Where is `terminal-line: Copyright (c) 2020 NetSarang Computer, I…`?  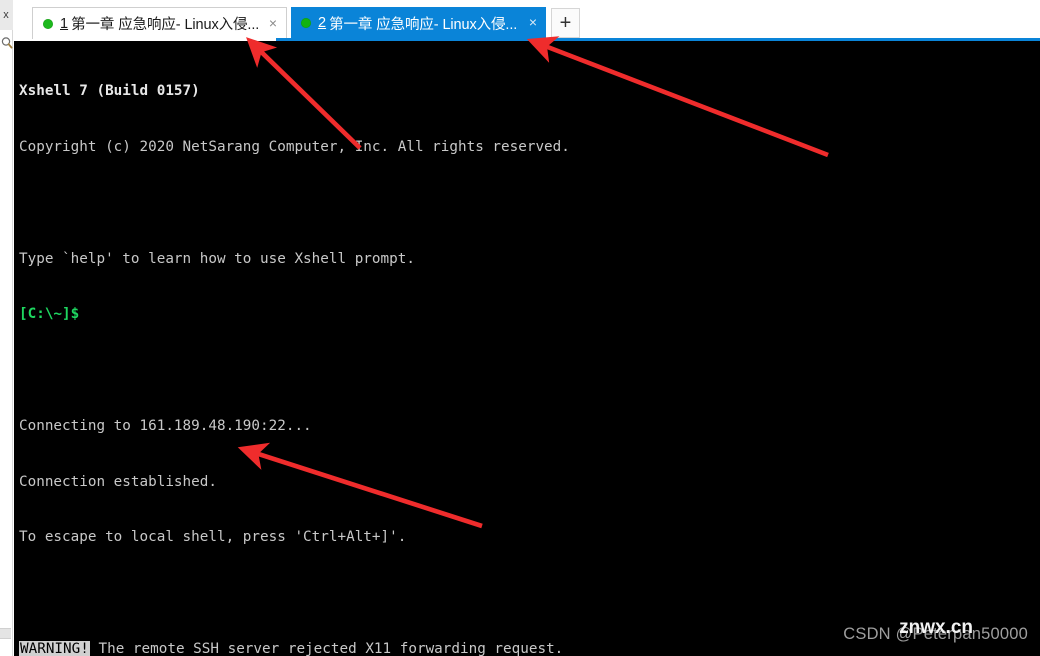
terminal-line: Copyright (c) 2020 NetSarang Computer, I… is located at coordinates (294, 146).